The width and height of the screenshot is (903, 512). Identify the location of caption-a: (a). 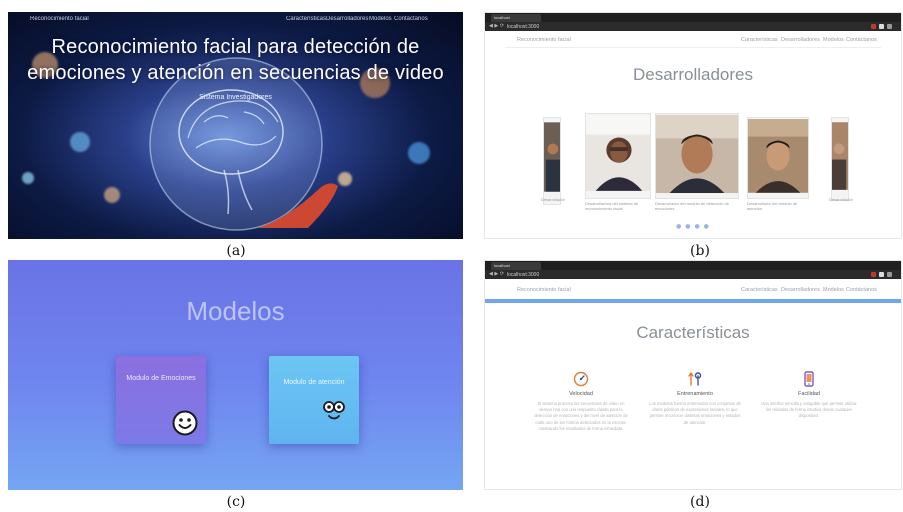
(236, 251).